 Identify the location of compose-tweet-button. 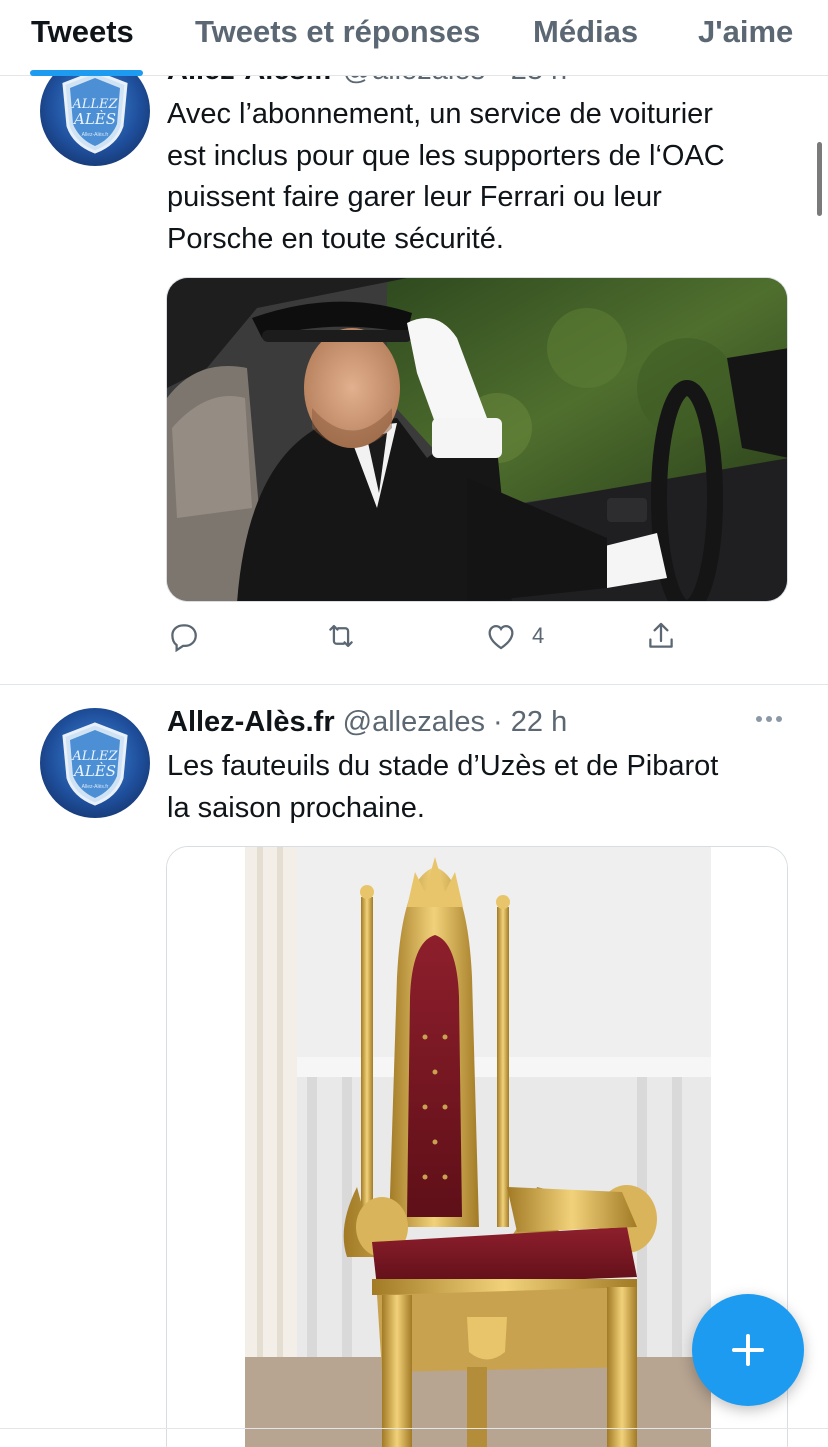
(748, 1350).